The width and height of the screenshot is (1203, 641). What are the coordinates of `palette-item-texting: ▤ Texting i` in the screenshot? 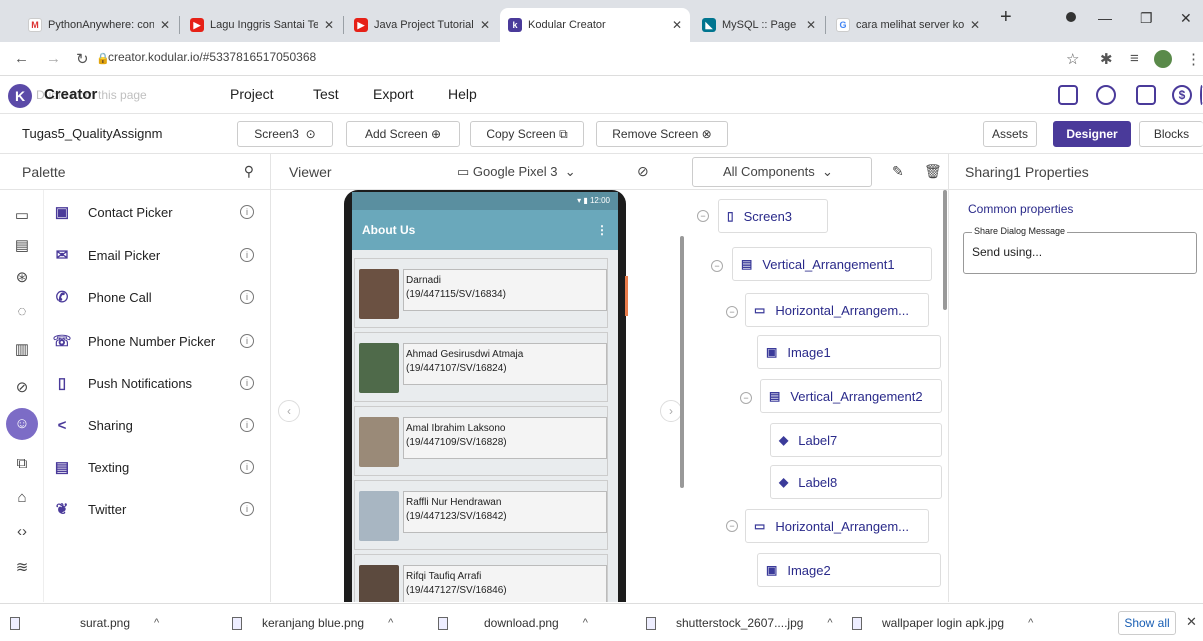 It's located at (161, 467).